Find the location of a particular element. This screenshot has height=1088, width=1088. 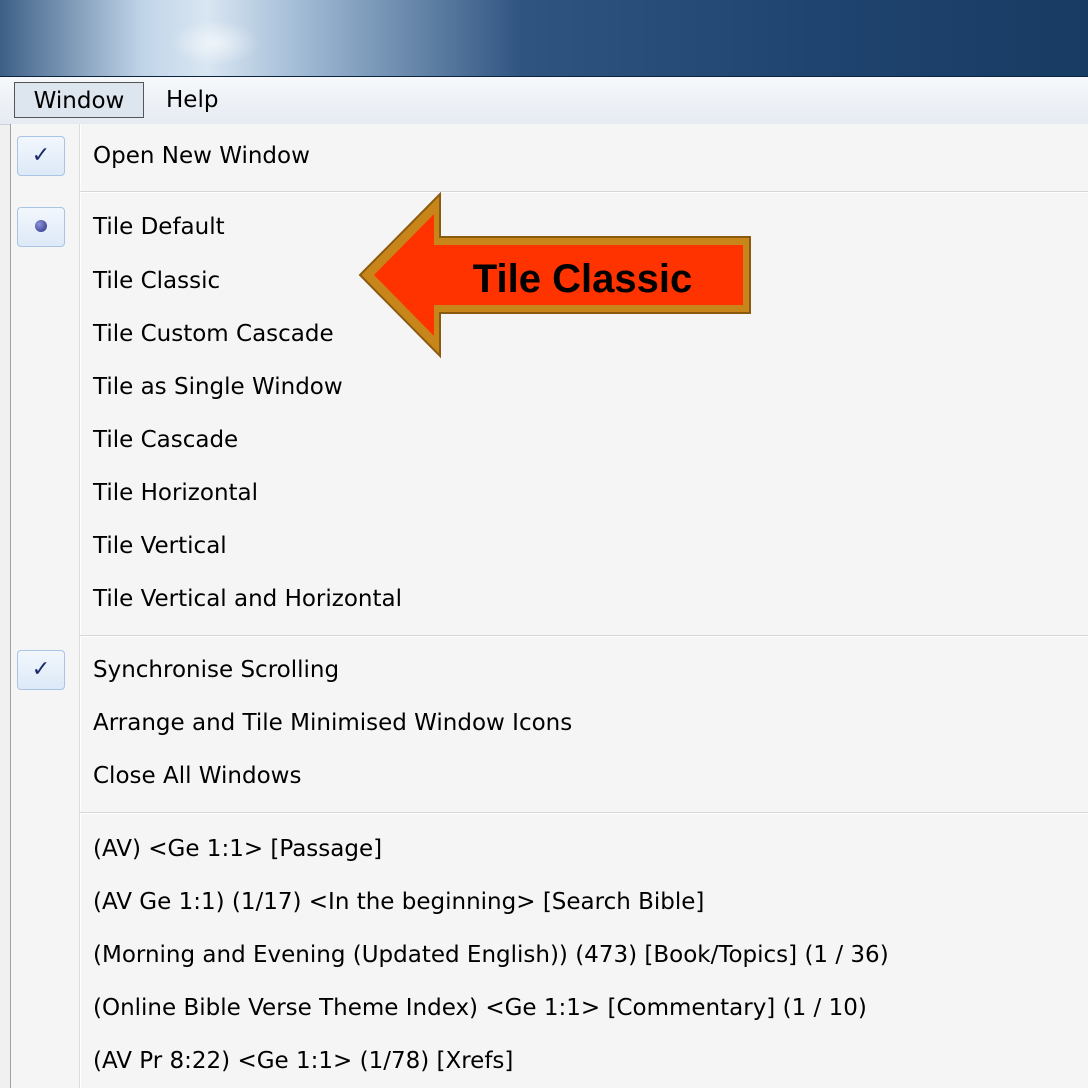

menu-item-tile-classic: Tile Classic is located at coordinates (156, 281).